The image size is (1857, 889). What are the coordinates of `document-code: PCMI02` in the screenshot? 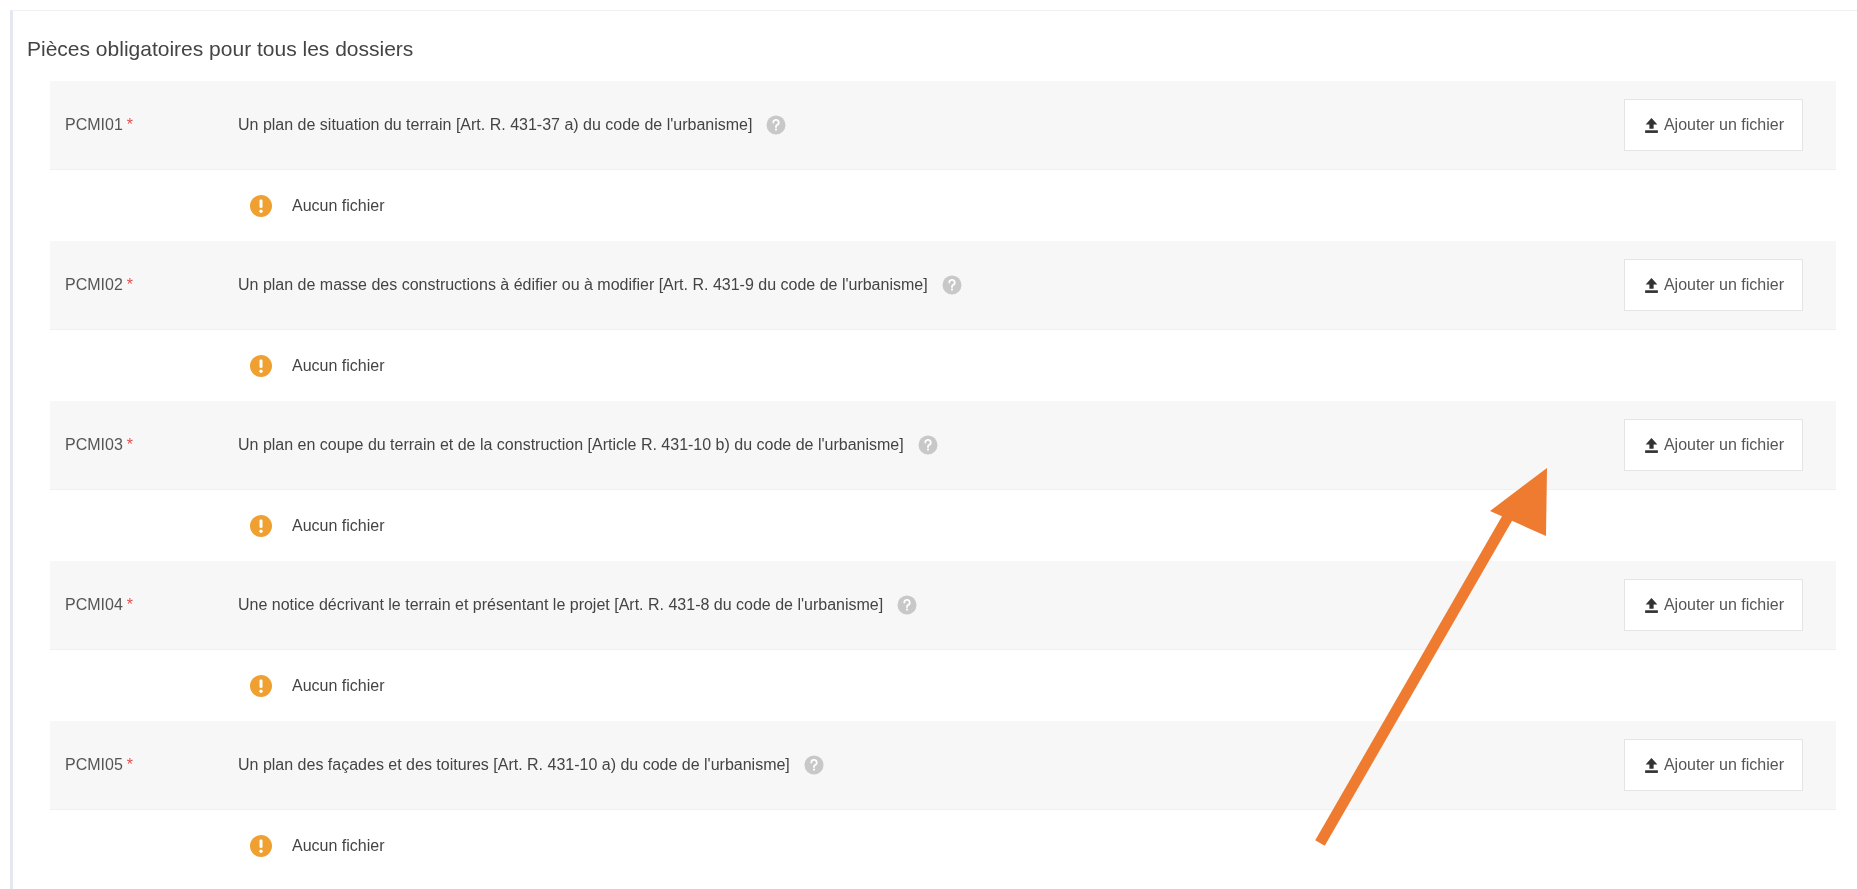 It's located at (94, 284).